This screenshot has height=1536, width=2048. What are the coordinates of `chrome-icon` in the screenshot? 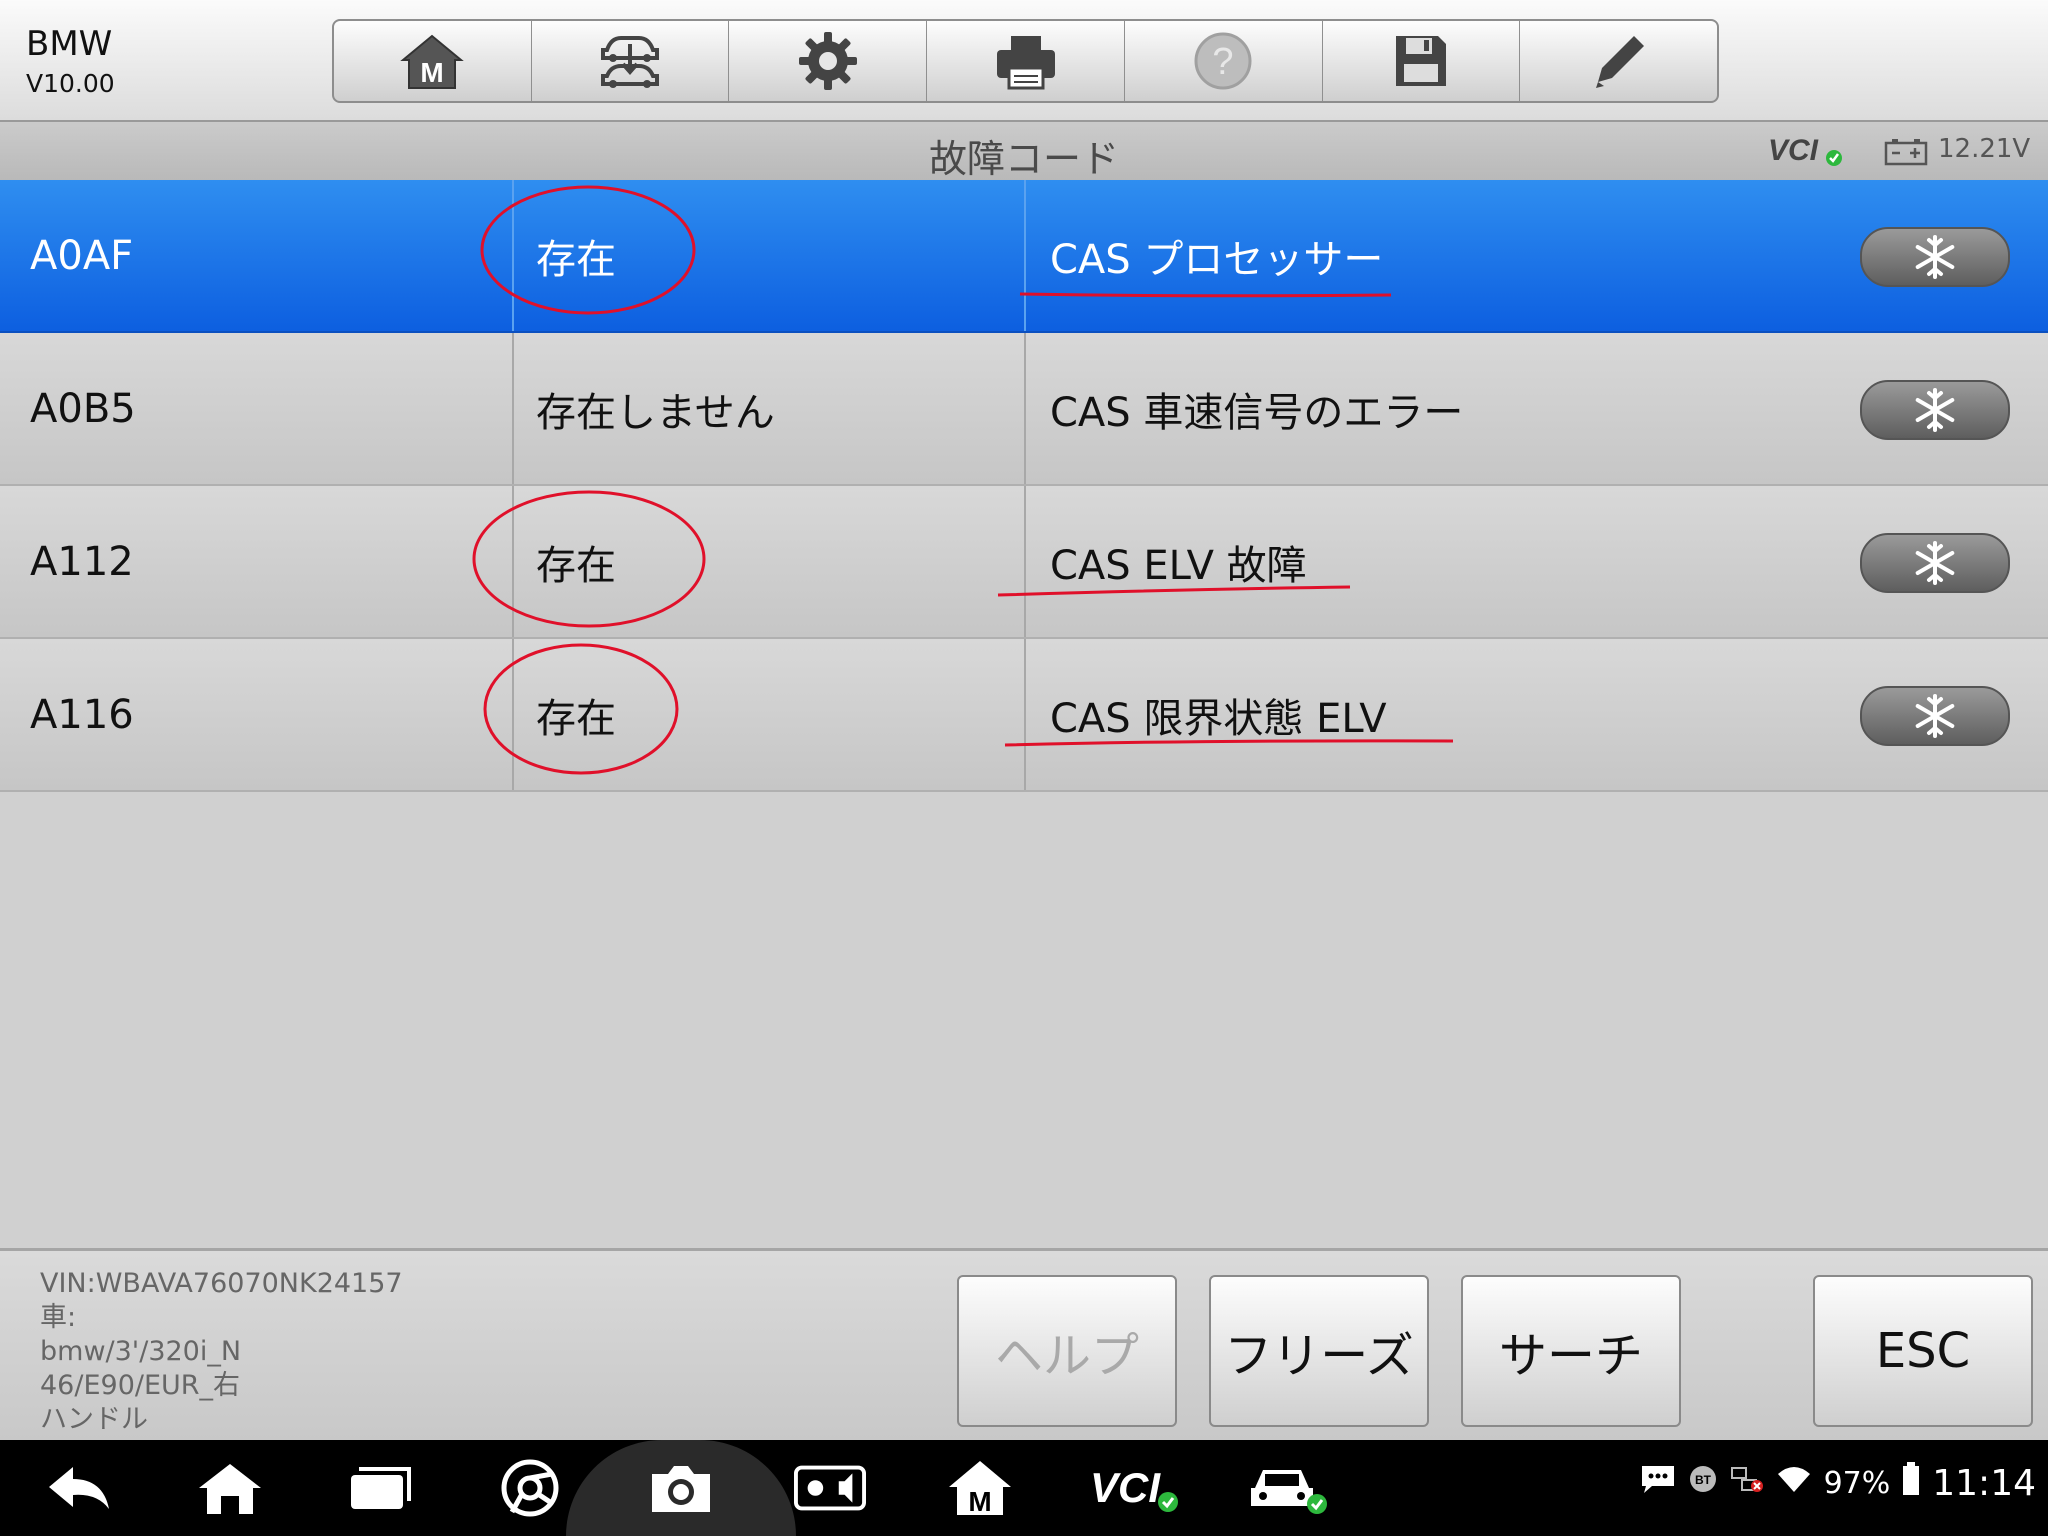 It's located at (530, 1488).